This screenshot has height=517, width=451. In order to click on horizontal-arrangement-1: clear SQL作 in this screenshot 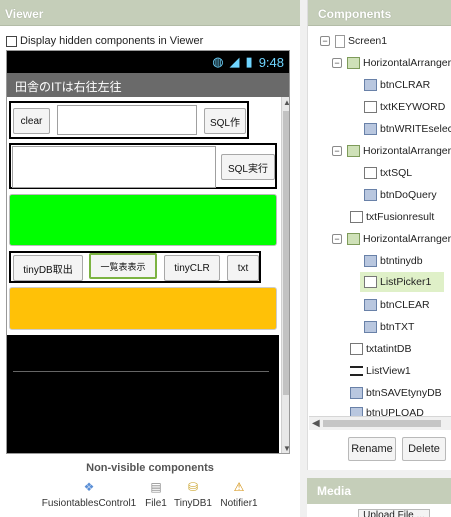, I will do `click(129, 120)`.